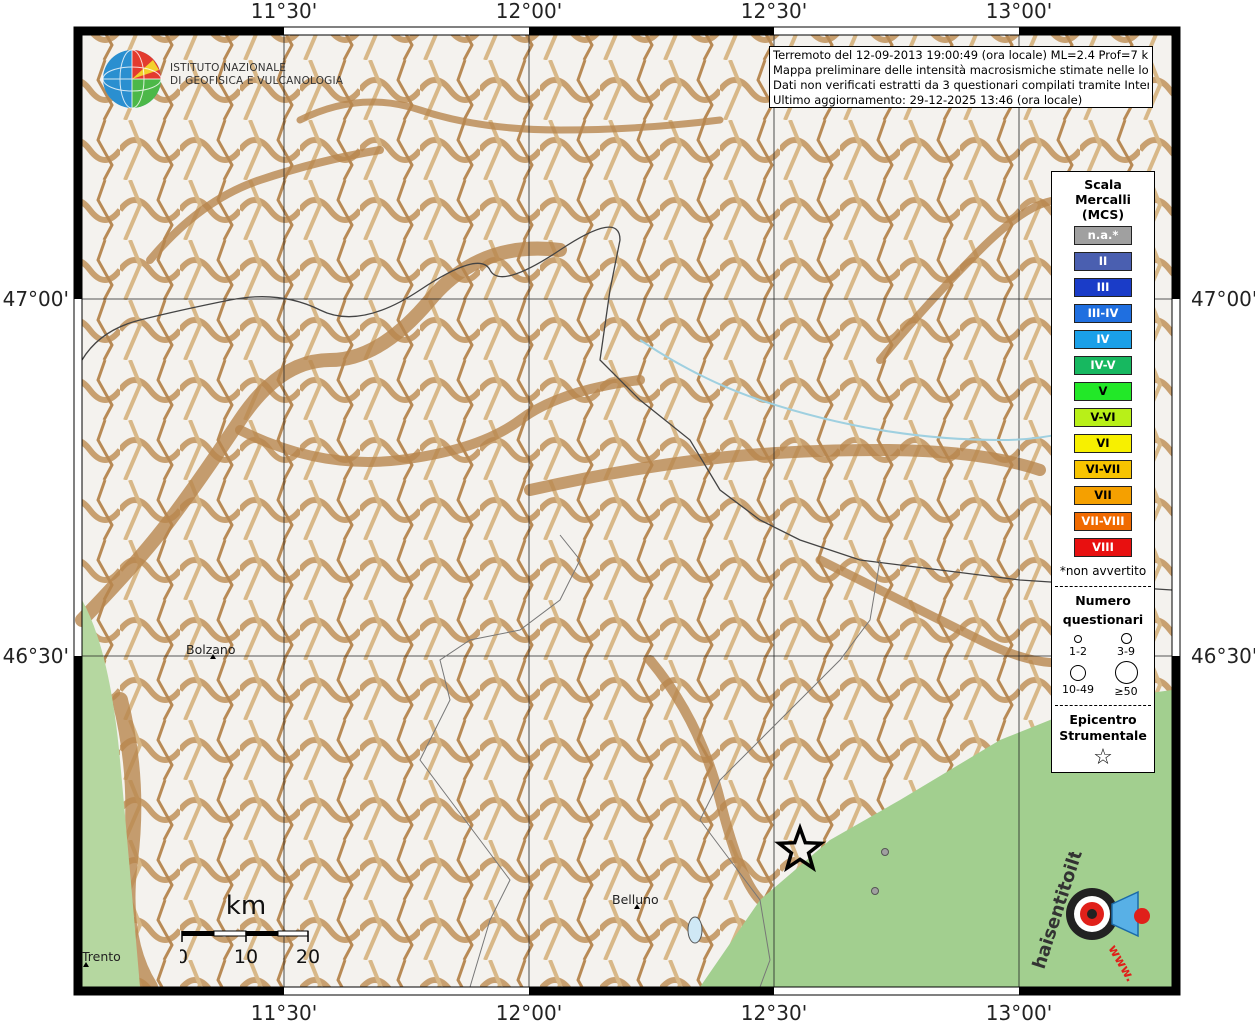 The width and height of the screenshot is (1255, 1024). I want to click on intensity-swatch: VI-VII, so click(1103, 469).